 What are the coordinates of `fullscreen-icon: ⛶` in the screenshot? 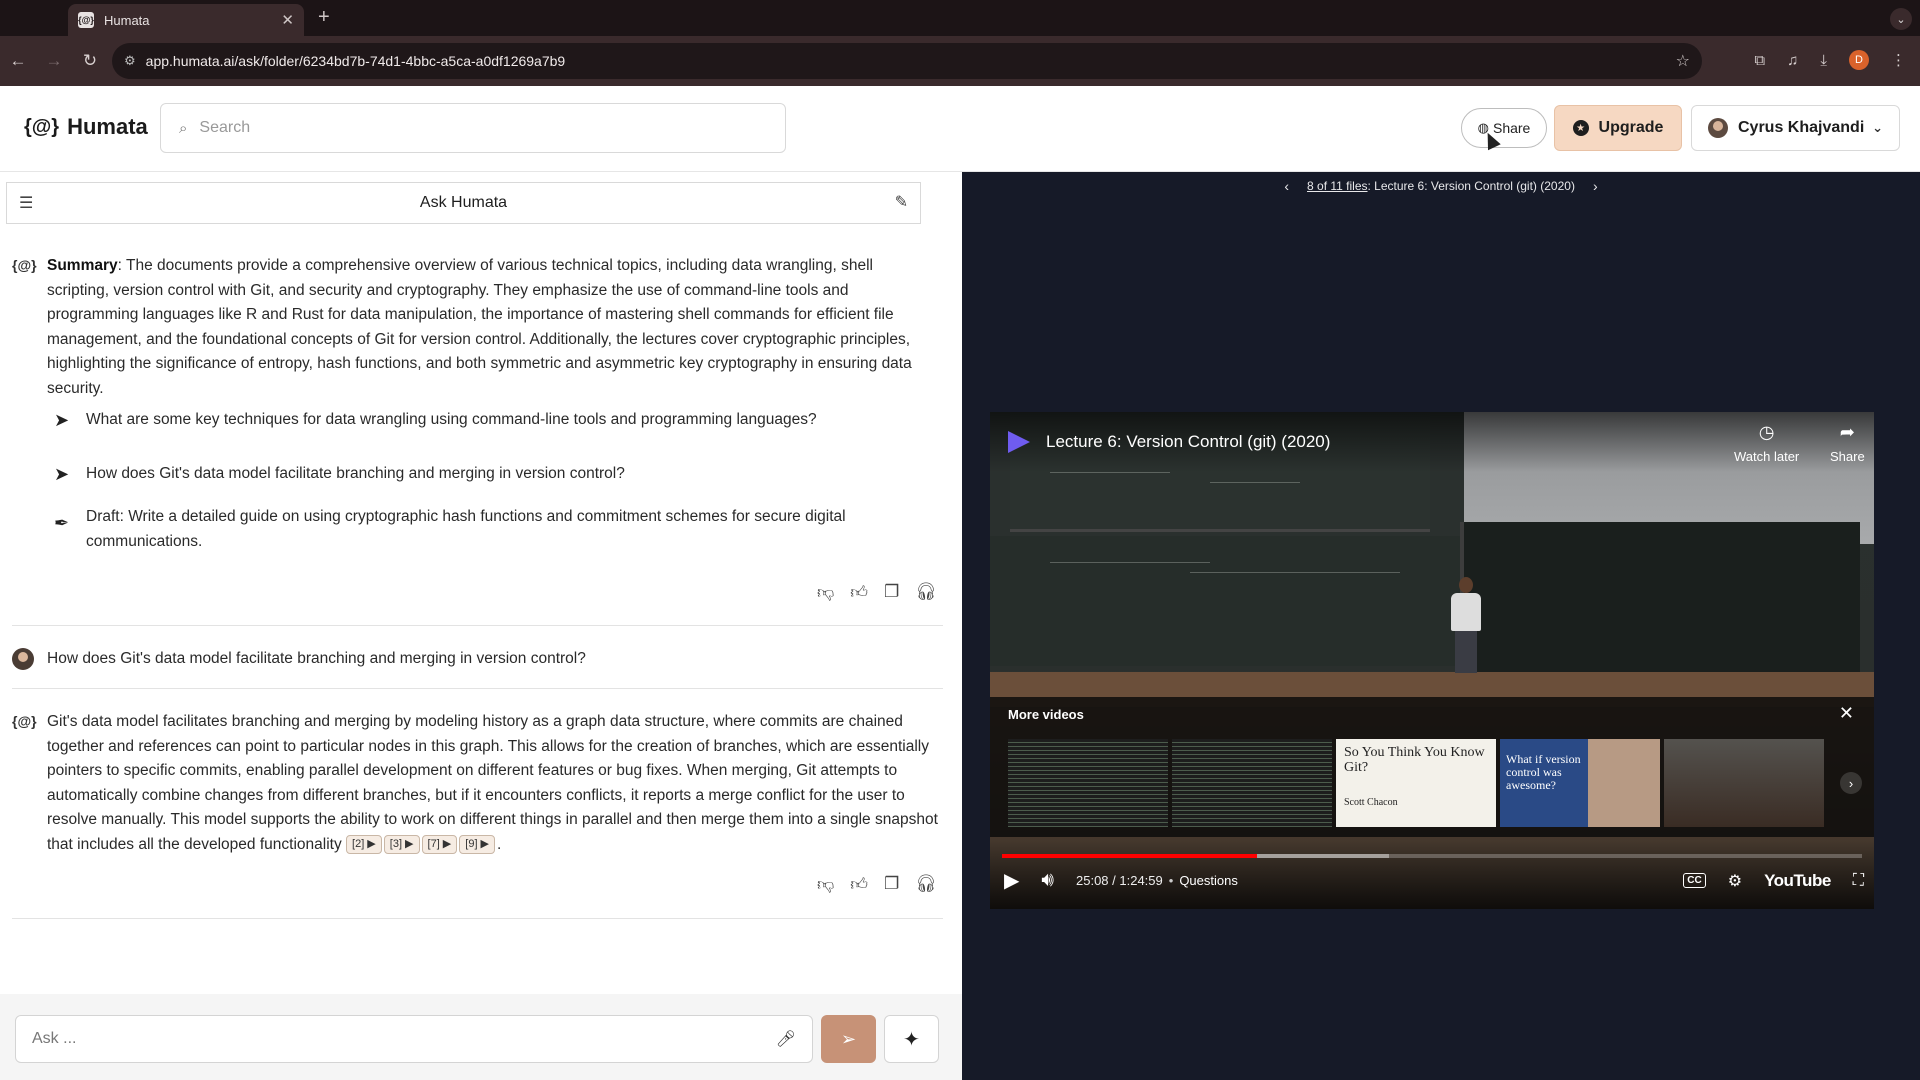 It's located at (1858, 881).